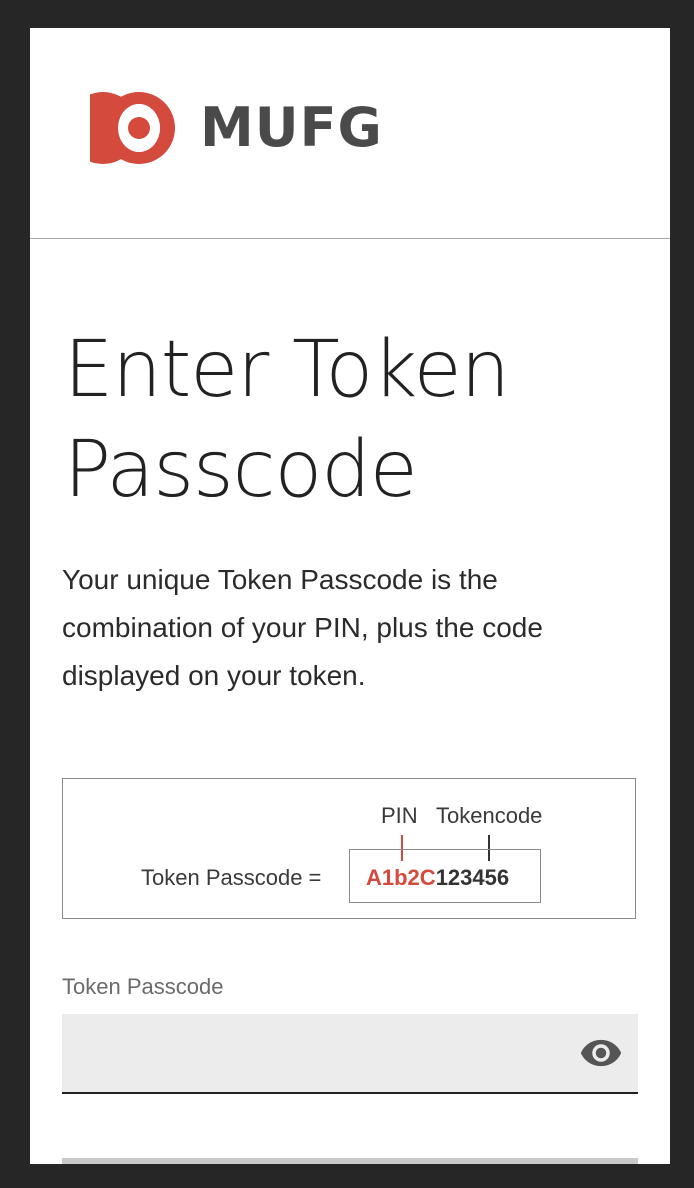 The width and height of the screenshot is (694, 1188). Describe the element at coordinates (139, 128) in the screenshot. I see `mufg-logo-icon` at that location.